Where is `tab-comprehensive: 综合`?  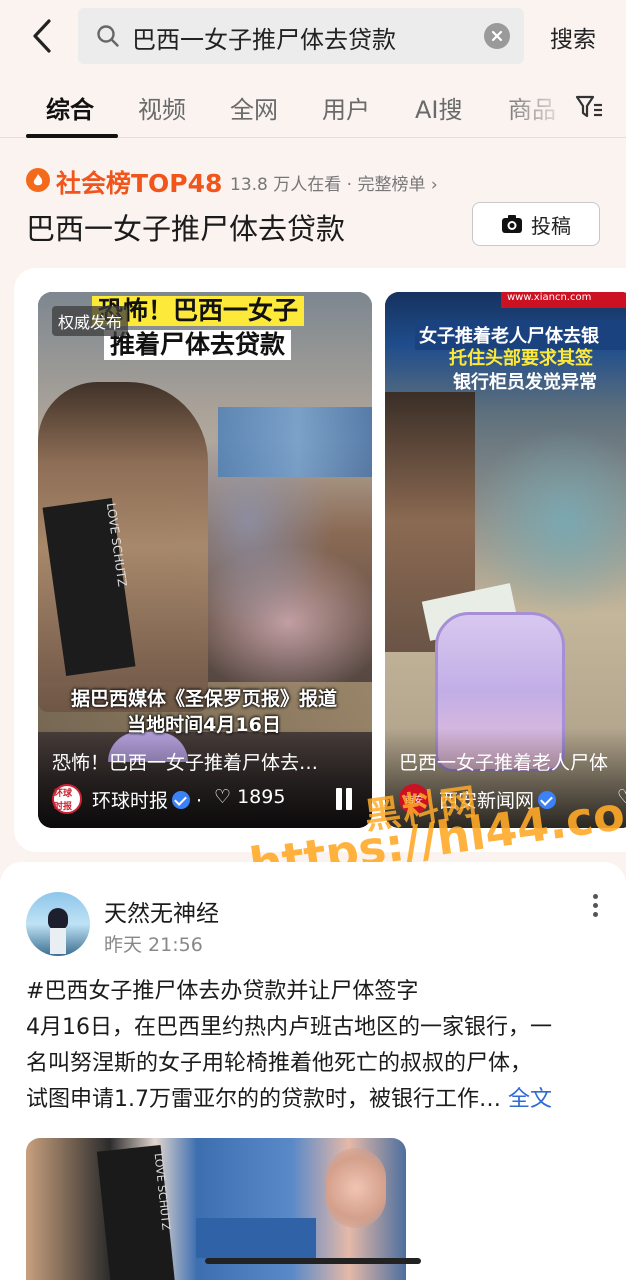 tab-comprehensive: 综合 is located at coordinates (70, 107).